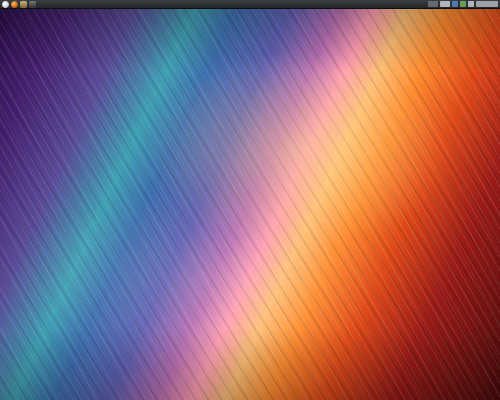 The image size is (500, 400). I want to click on volume-icon, so click(463, 4).